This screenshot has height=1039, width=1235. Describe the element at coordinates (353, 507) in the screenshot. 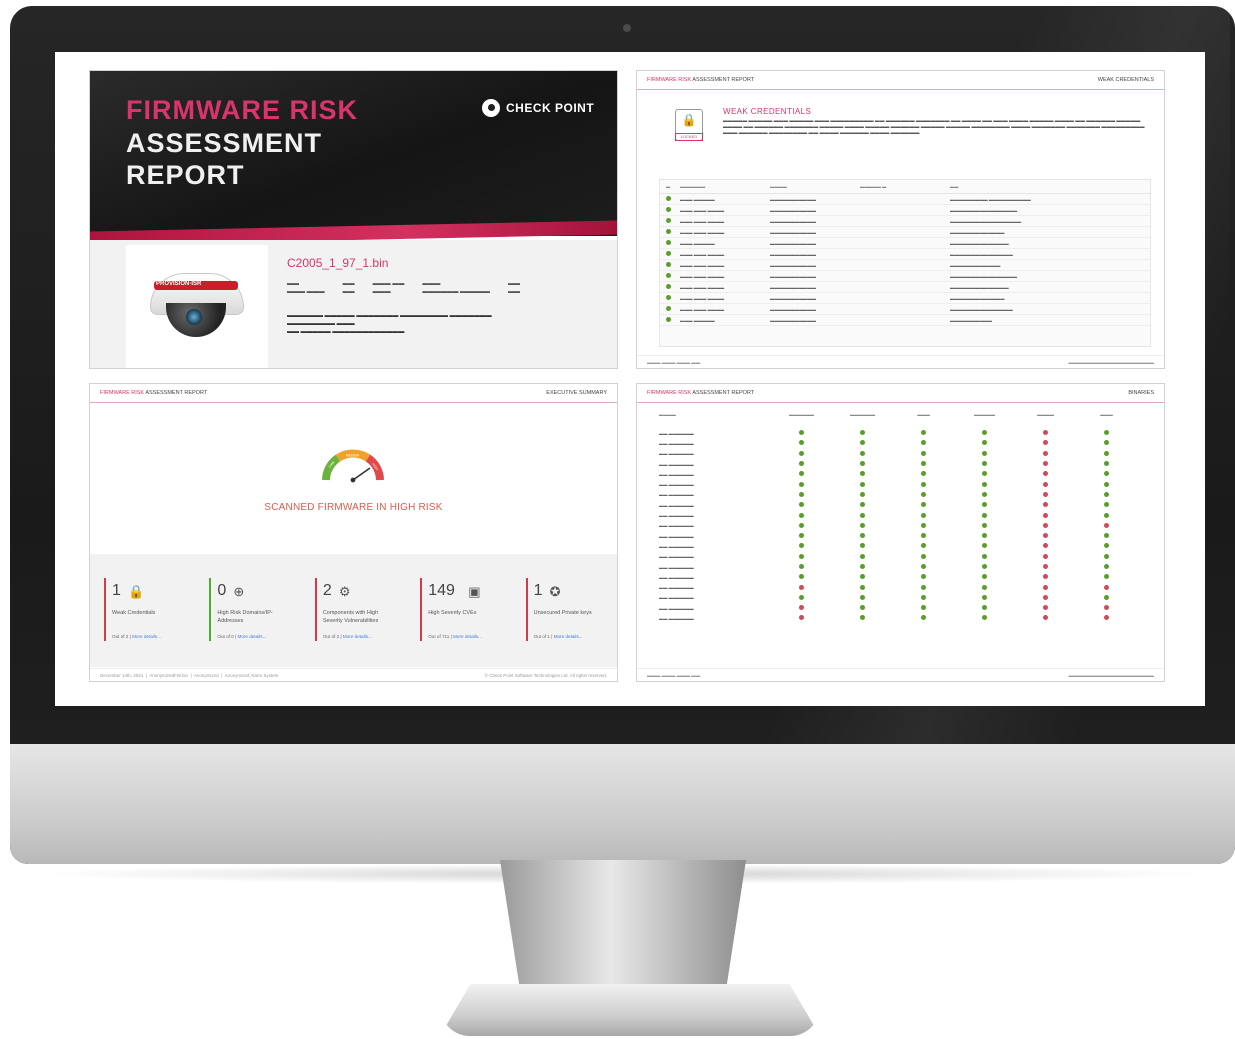

I see `risk-status-text: SCANNED FIRMWARE IN HIGH RISK` at that location.